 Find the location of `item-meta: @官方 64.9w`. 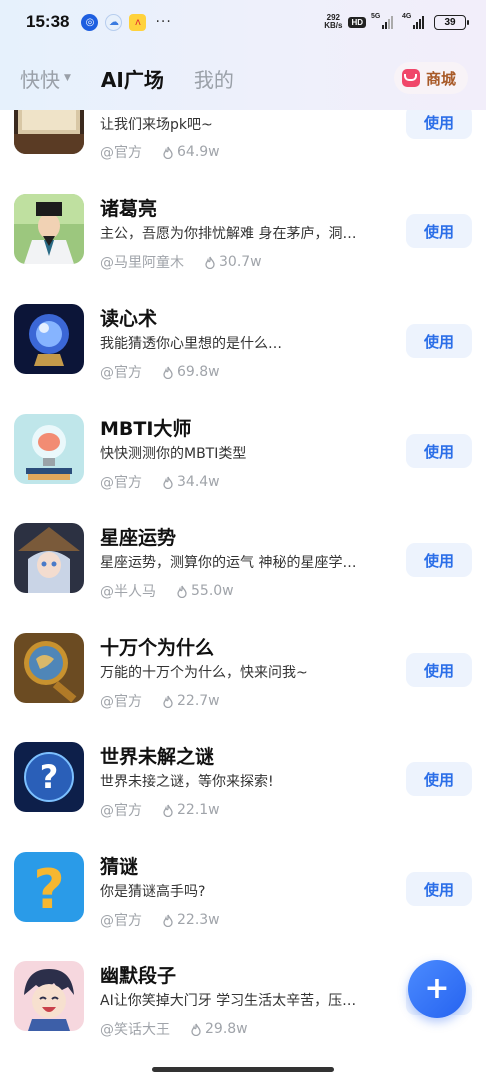

item-meta: @官方 64.9w is located at coordinates (160, 152).